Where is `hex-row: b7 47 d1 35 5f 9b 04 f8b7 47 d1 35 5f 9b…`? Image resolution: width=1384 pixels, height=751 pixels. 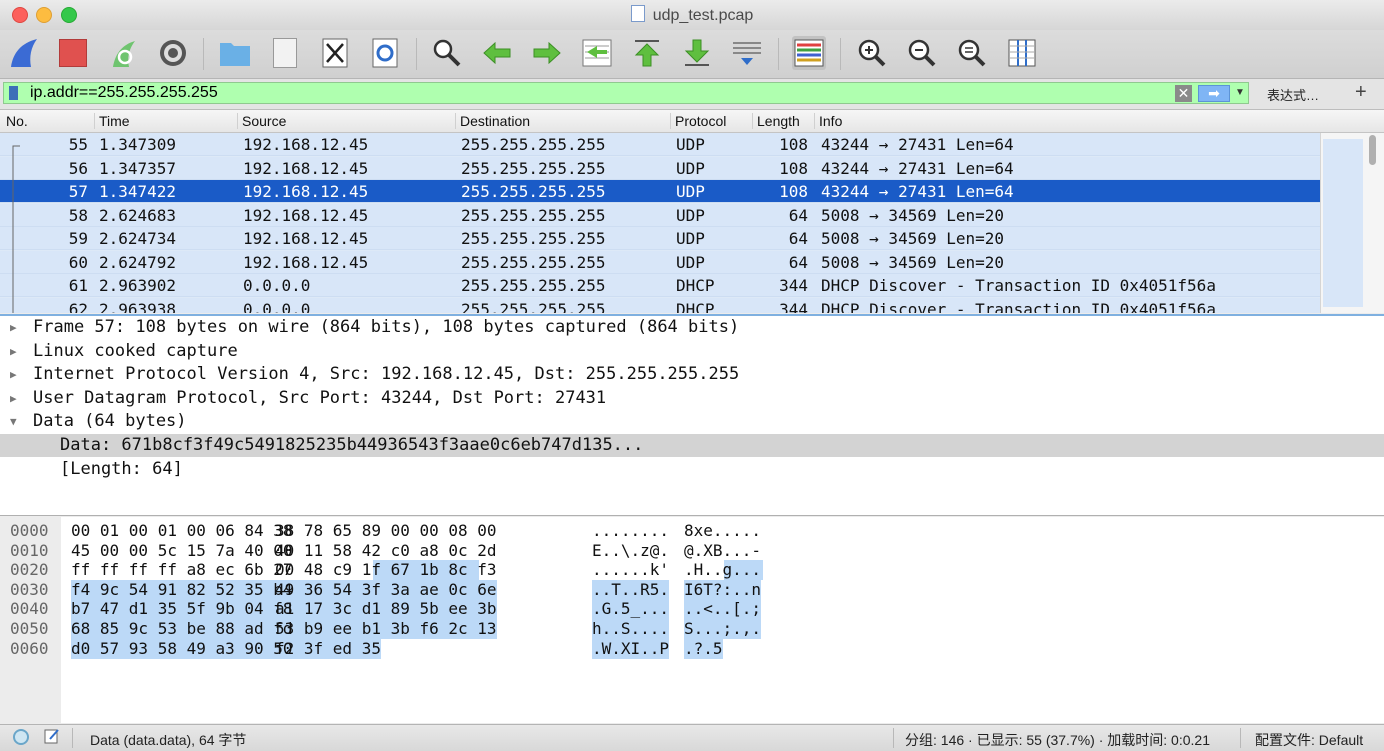 hex-row: b7 47 d1 35 5f 9b 04 f8b7 47 d1 35 5f 9b… is located at coordinates (692, 609).